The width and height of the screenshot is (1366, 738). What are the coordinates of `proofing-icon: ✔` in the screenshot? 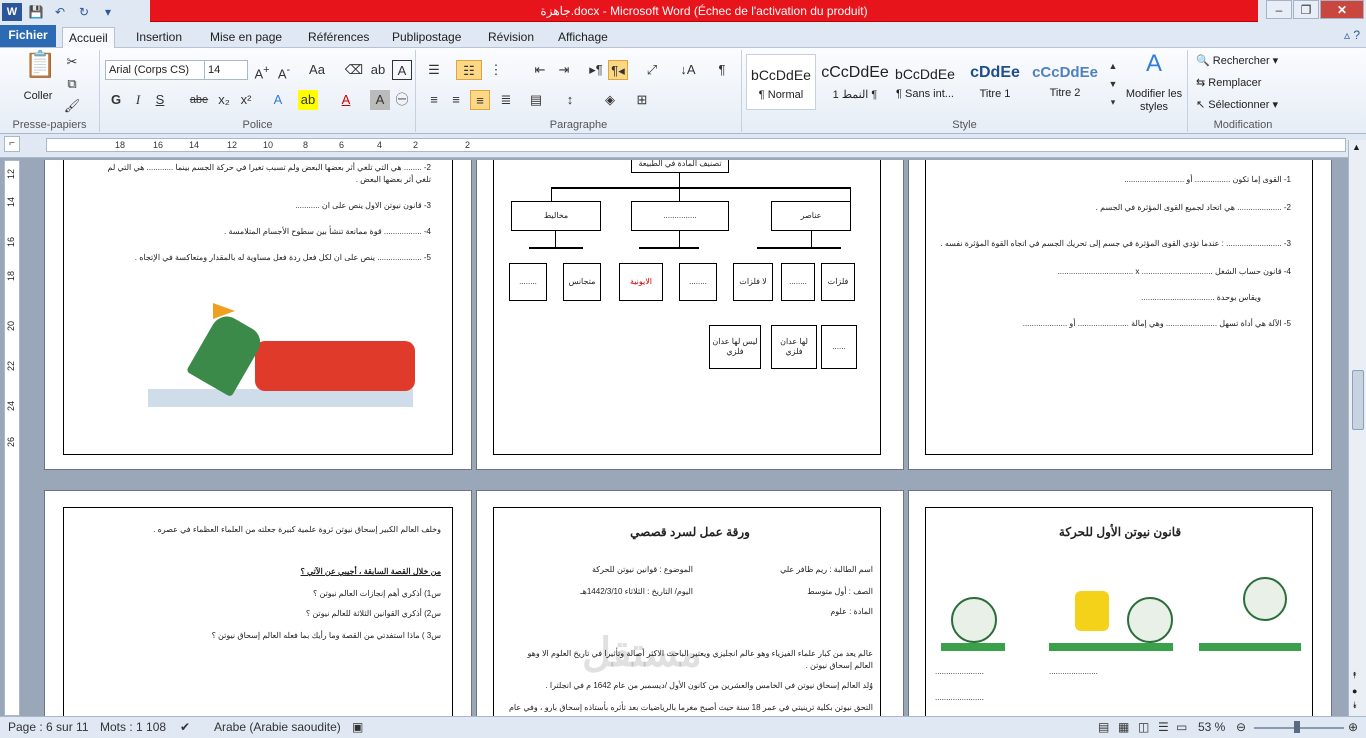 It's located at (185, 727).